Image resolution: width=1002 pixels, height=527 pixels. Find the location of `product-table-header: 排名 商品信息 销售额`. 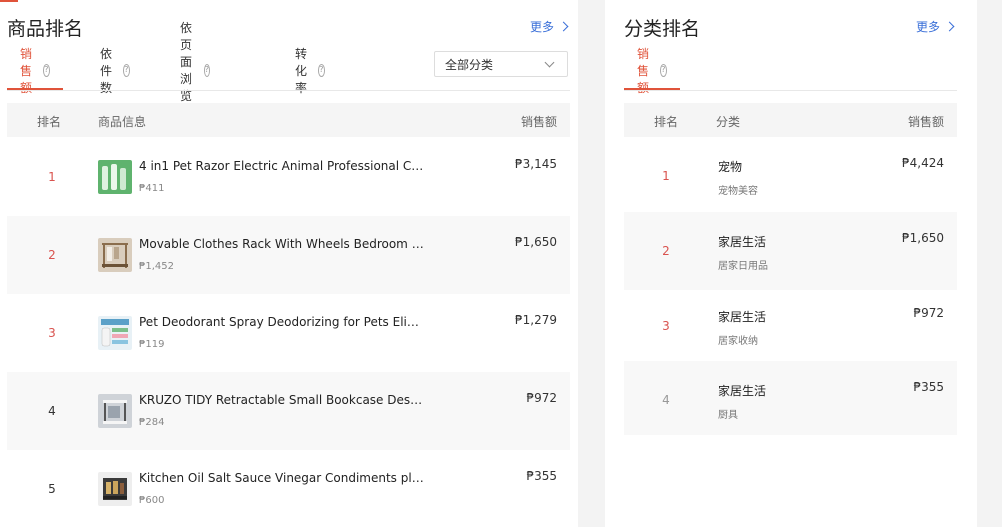

product-table-header: 排名 商品信息 销售额 is located at coordinates (288, 120).